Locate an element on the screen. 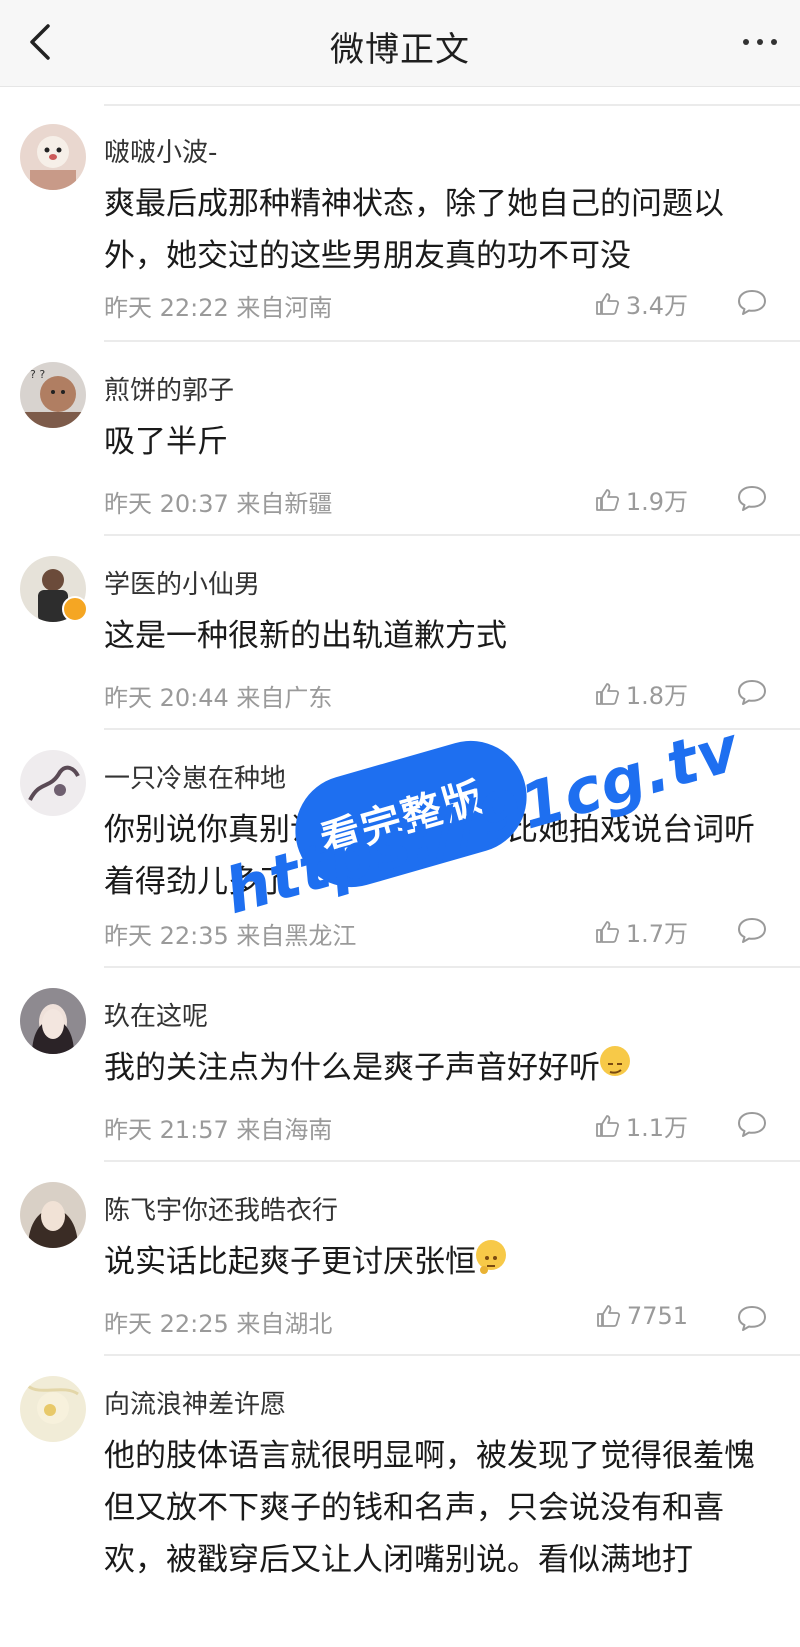  username: 玖在这呢 is located at coordinates (156, 1014).